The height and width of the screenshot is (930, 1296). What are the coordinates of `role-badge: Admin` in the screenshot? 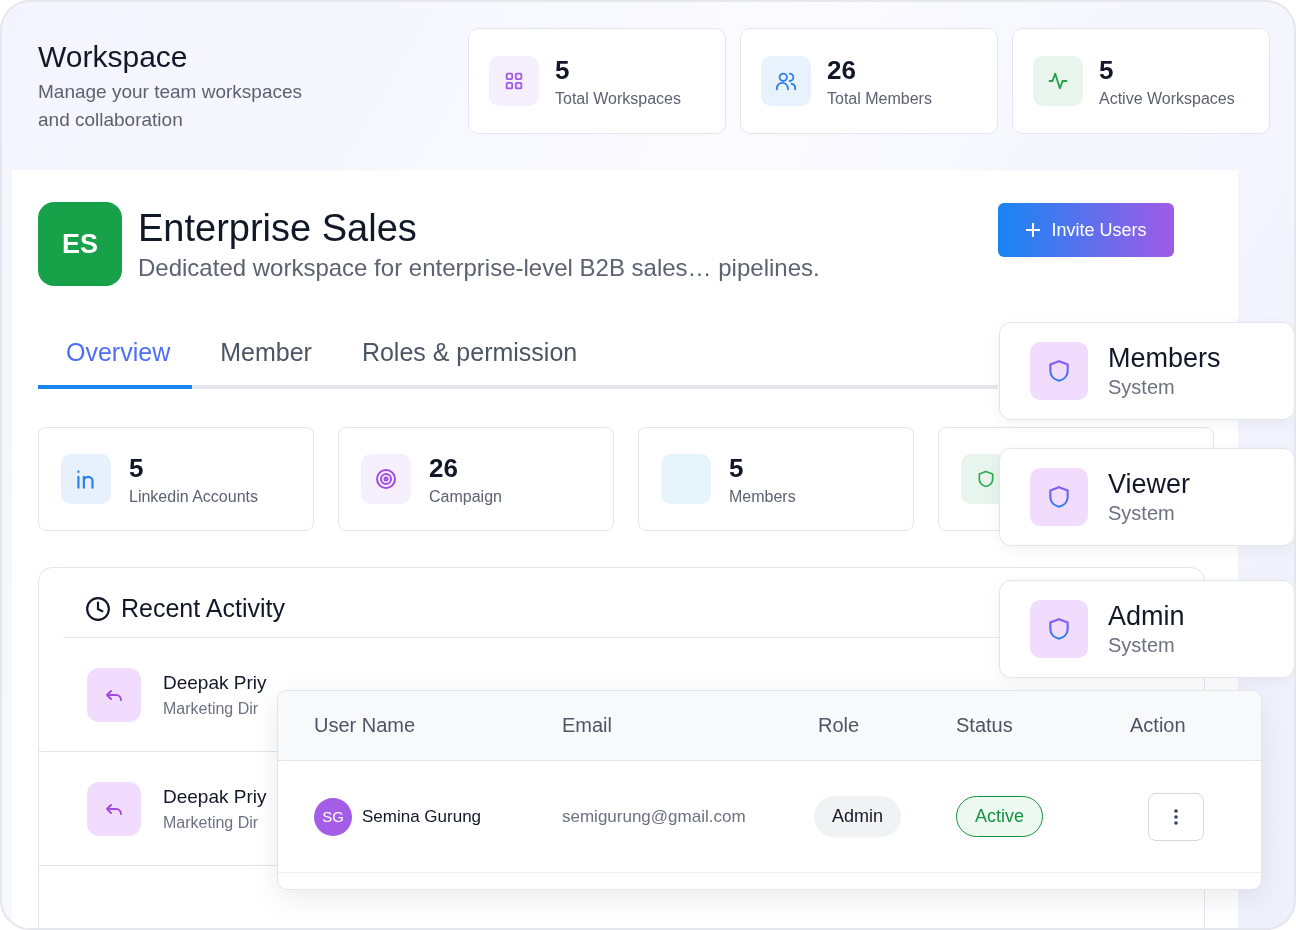 It's located at (858, 816).